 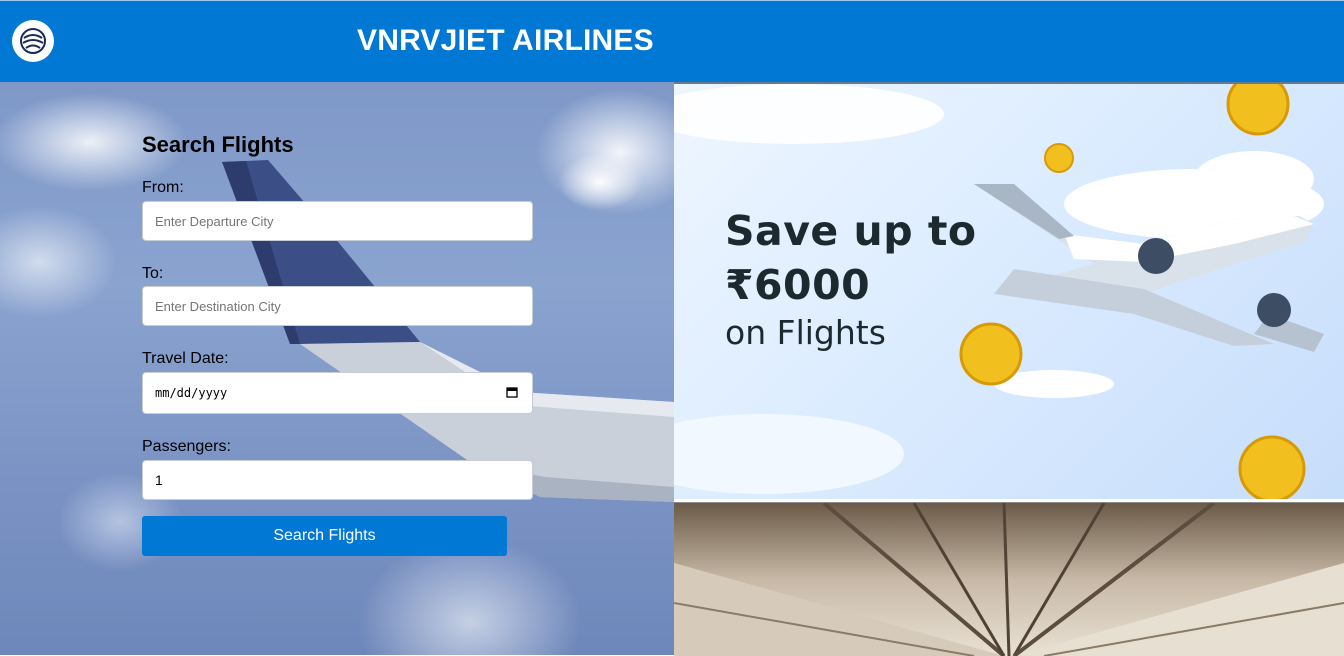 I want to click on promo-headline-line1: Save up to, so click(x=851, y=231).